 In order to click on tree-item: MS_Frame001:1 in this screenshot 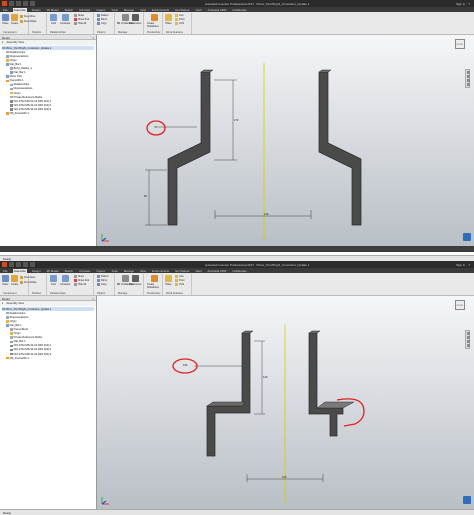, I will do `click(48, 358)`.